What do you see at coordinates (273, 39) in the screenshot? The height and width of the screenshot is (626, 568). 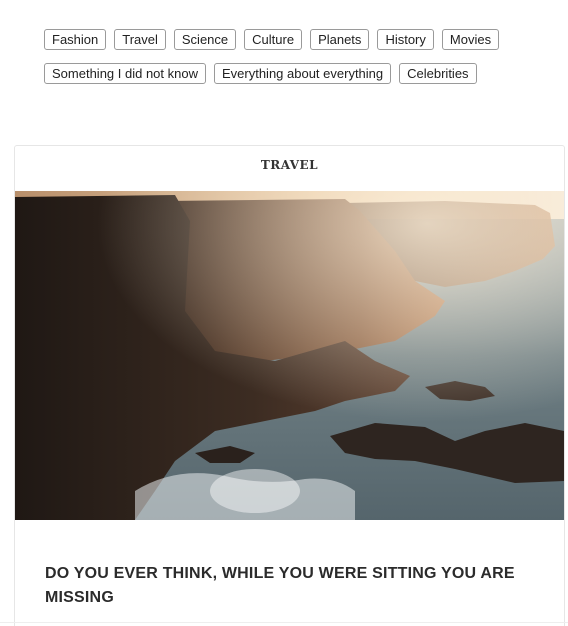 I see `tag-culture: Culture` at bounding box center [273, 39].